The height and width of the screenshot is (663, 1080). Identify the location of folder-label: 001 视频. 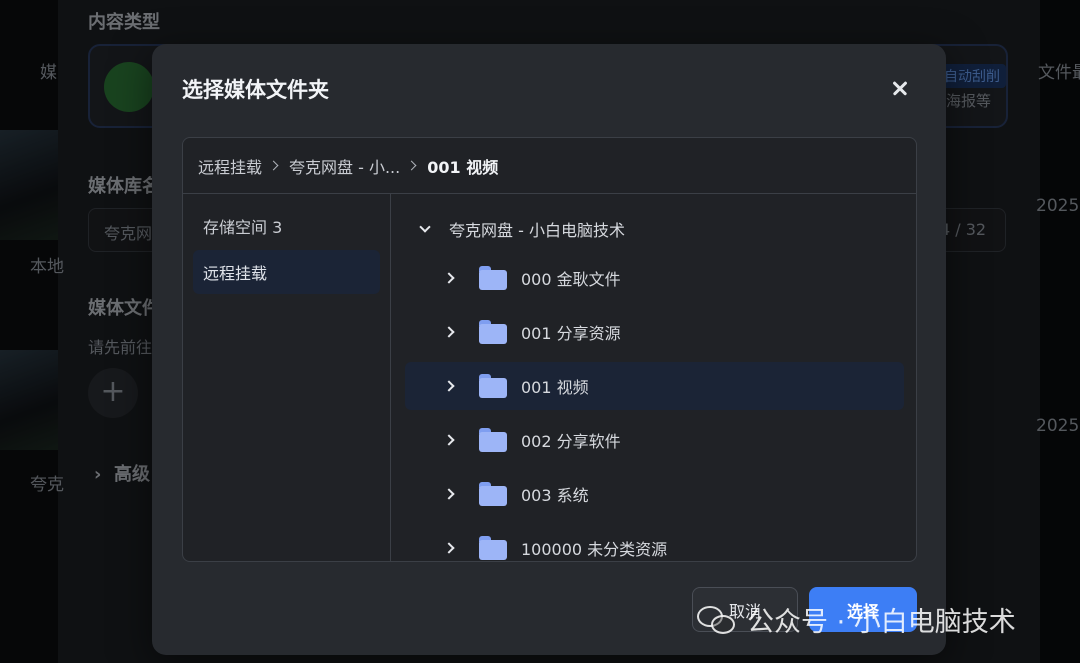
(555, 387).